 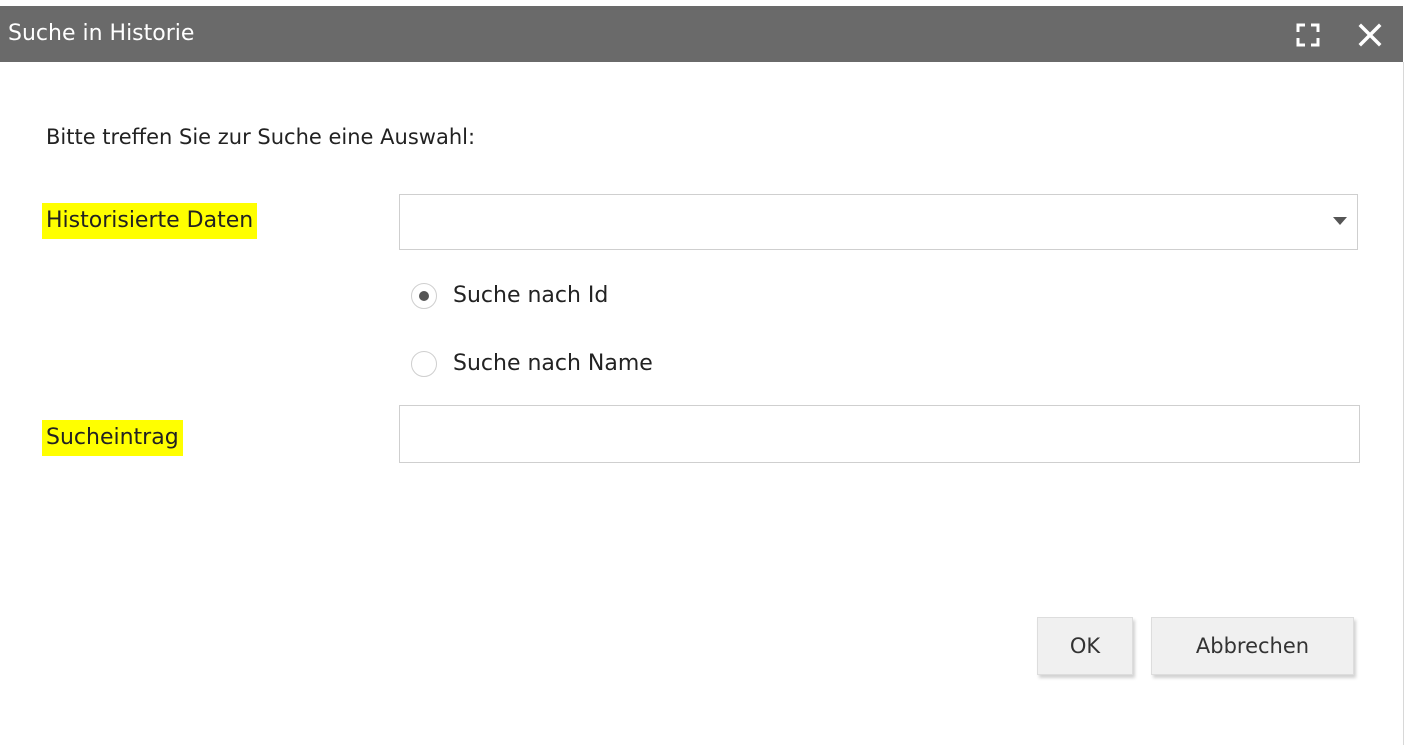 What do you see at coordinates (531, 295) in the screenshot?
I see `radio-label-search-by-id: Suche nach Id` at bounding box center [531, 295].